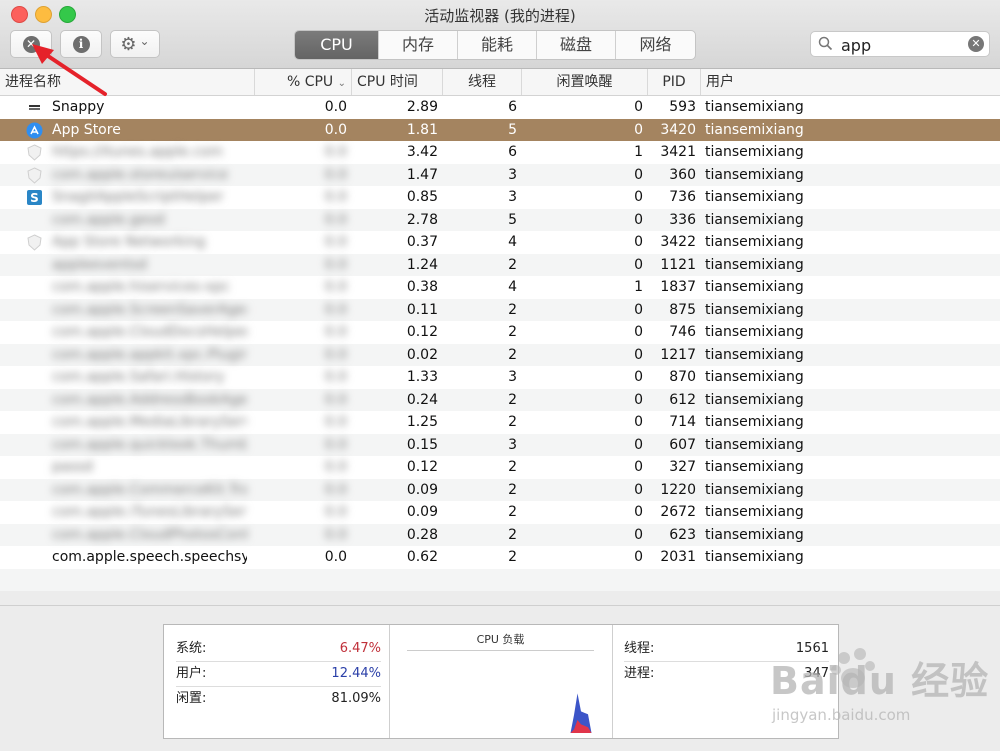  What do you see at coordinates (149, 422) in the screenshot?
I see `process-name: com.apple.MediaLibraryService` at bounding box center [149, 422].